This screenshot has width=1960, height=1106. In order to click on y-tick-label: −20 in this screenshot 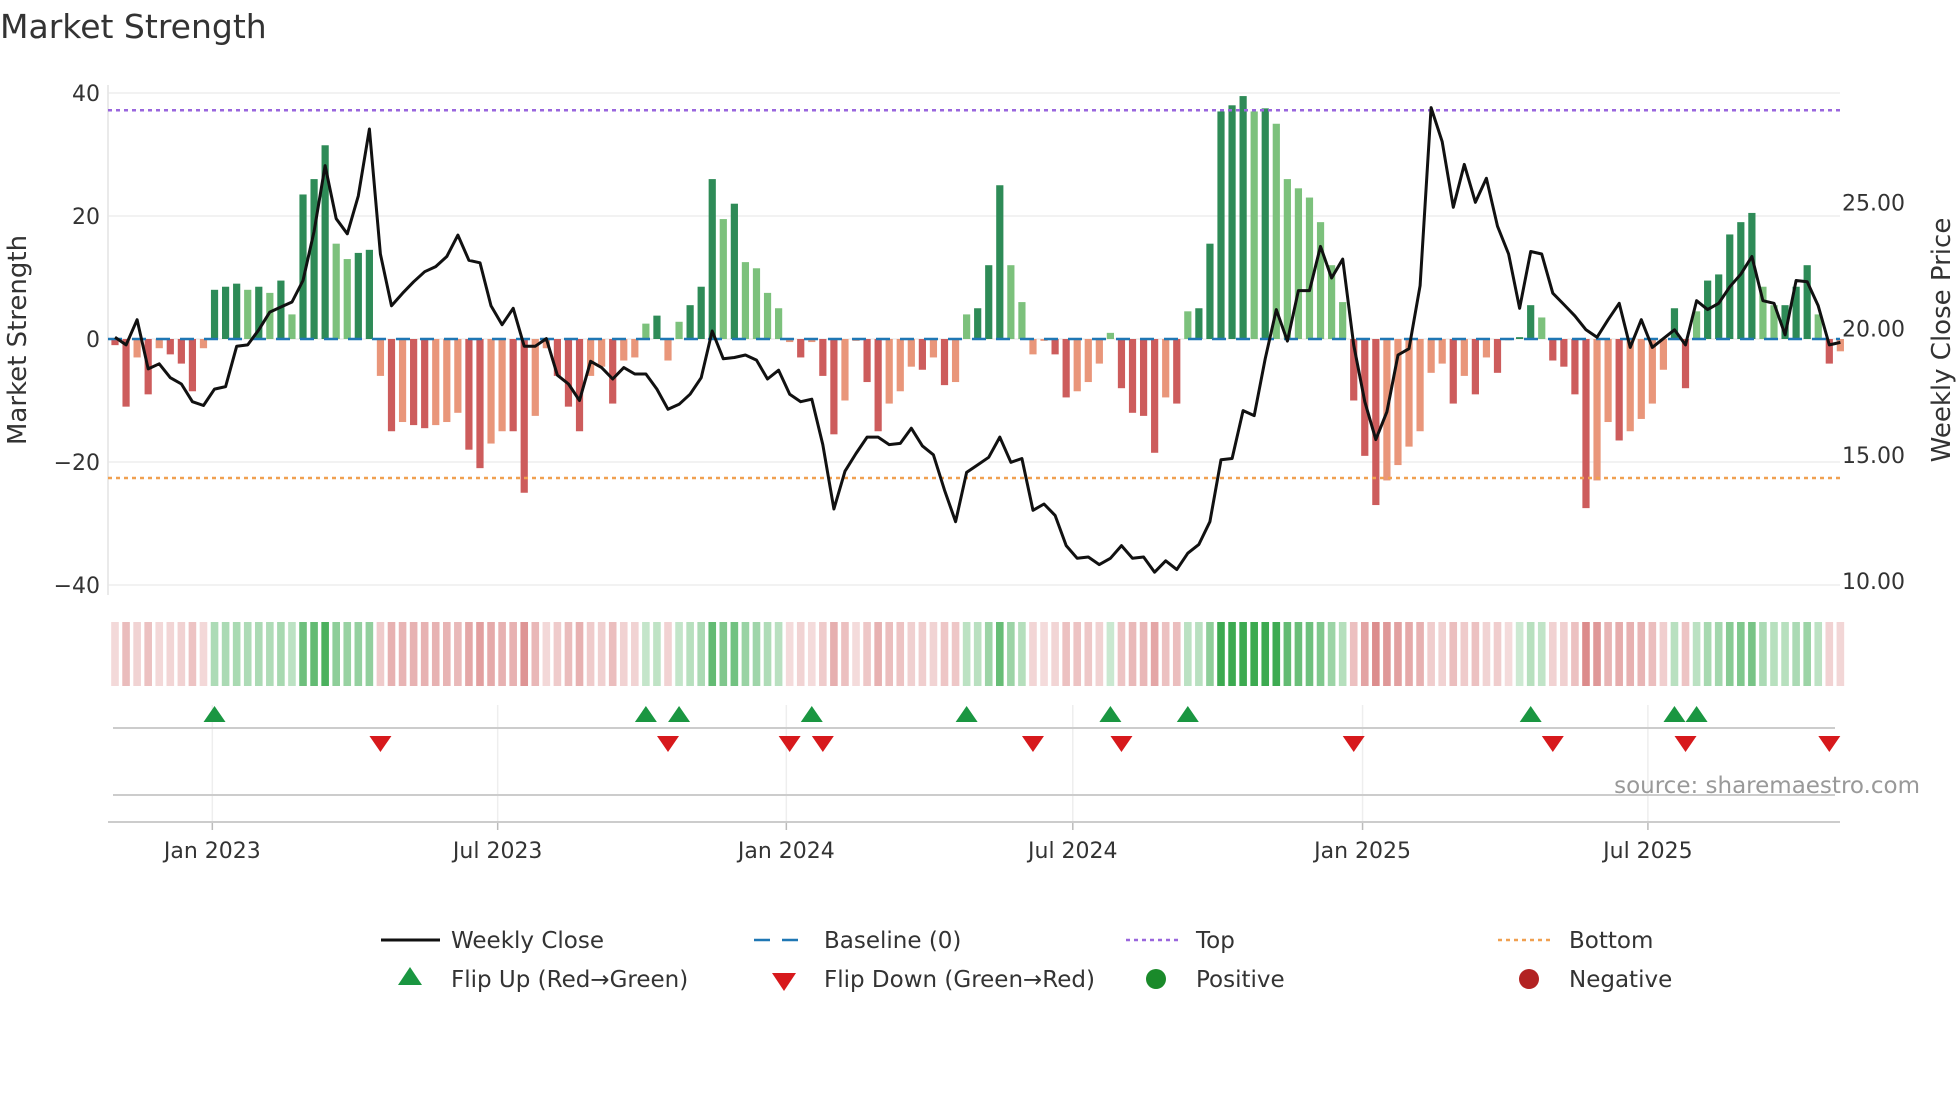, I will do `click(77, 463)`.